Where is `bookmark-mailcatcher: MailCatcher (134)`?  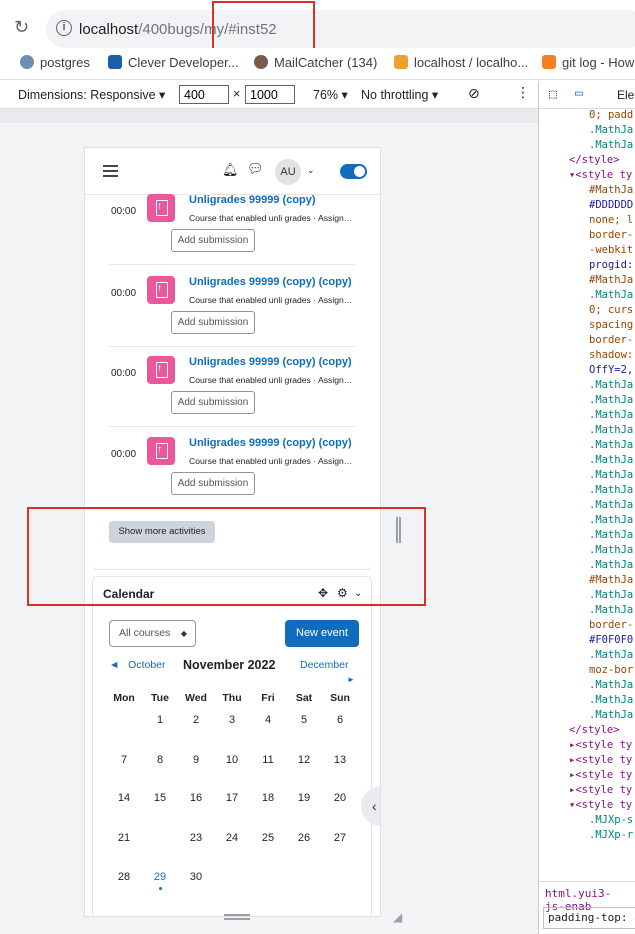
bookmark-mailcatcher: MailCatcher (134) is located at coordinates (315, 62).